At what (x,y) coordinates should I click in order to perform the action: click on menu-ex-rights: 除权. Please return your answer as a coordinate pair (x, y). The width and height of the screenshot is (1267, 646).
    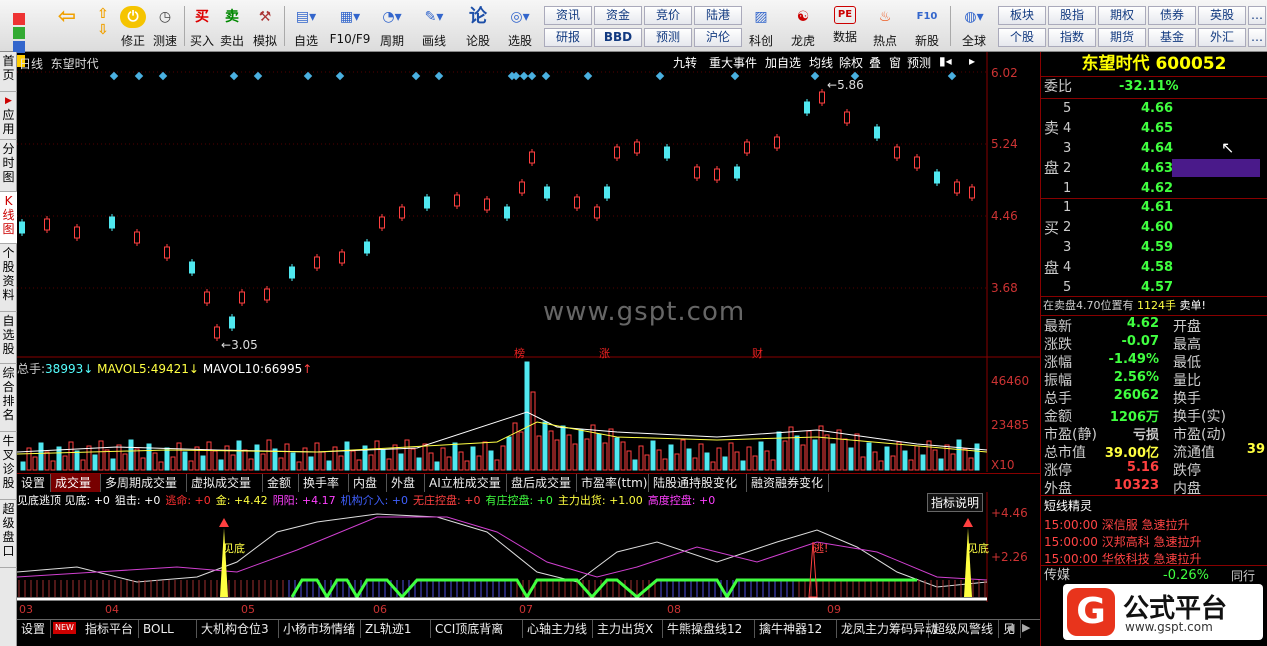
    Looking at the image, I should click on (851, 62).